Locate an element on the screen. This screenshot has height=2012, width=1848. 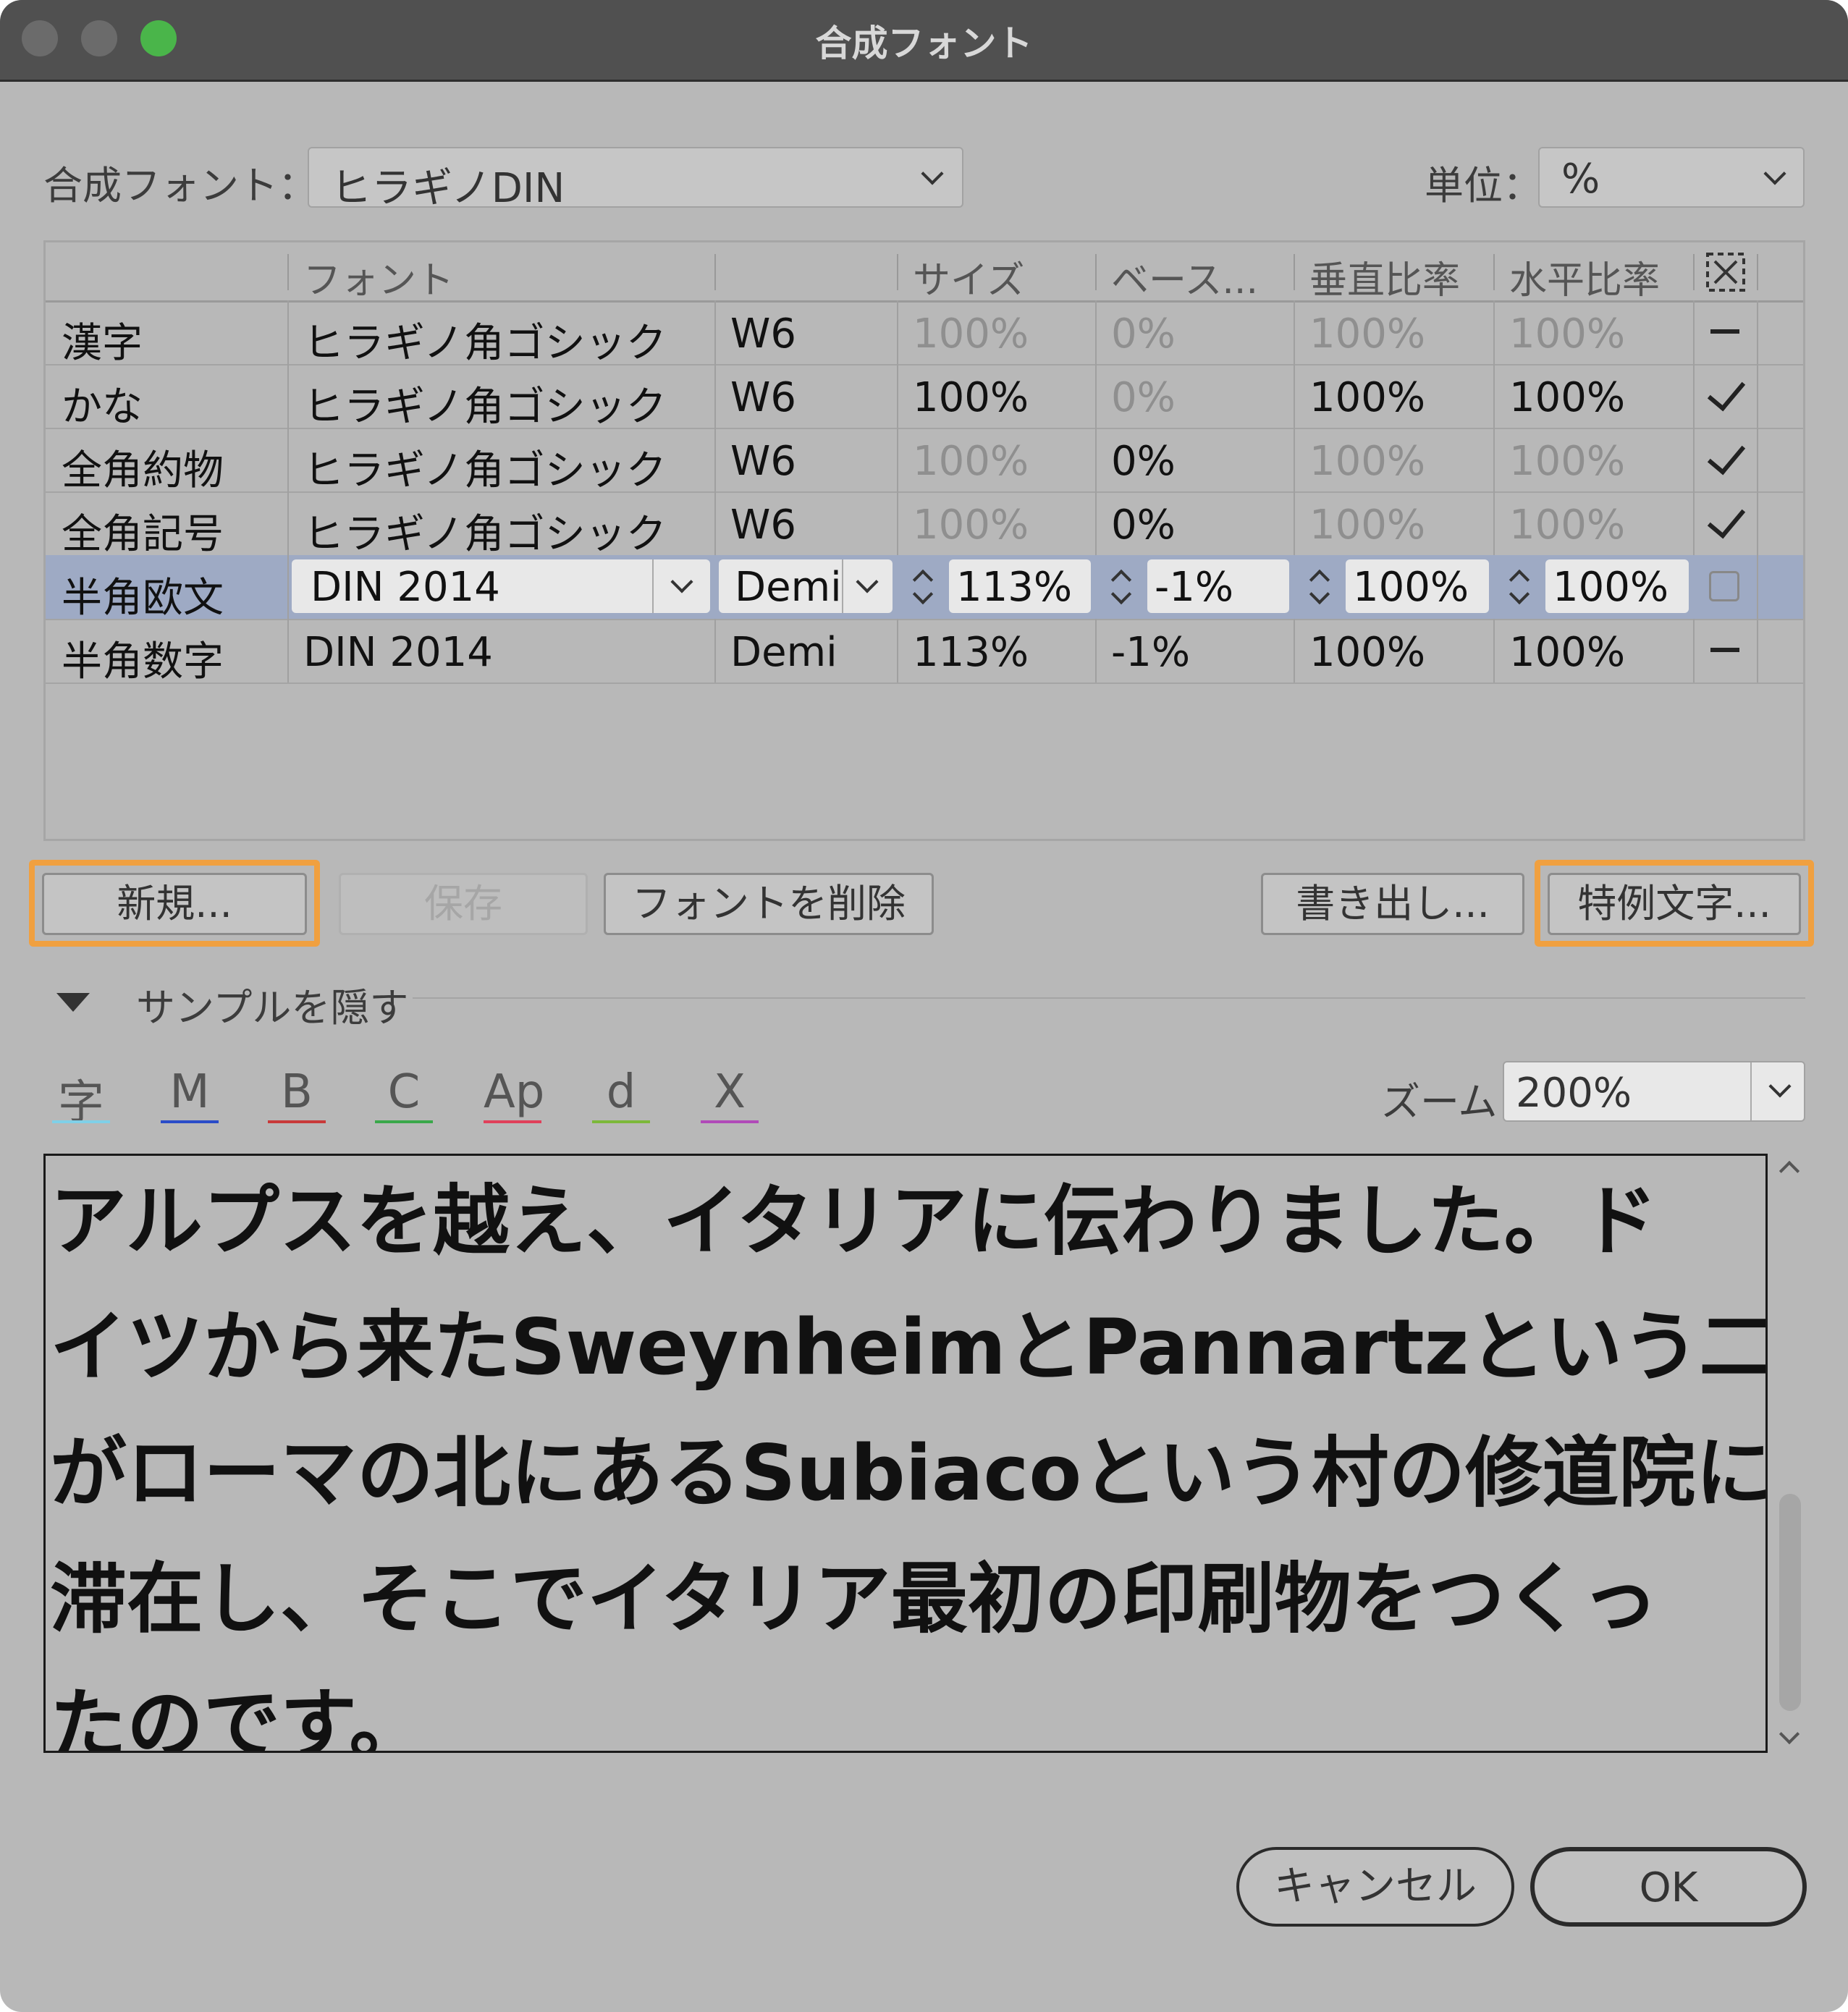
cancel-button: キャンセル is located at coordinates (1375, 1887).